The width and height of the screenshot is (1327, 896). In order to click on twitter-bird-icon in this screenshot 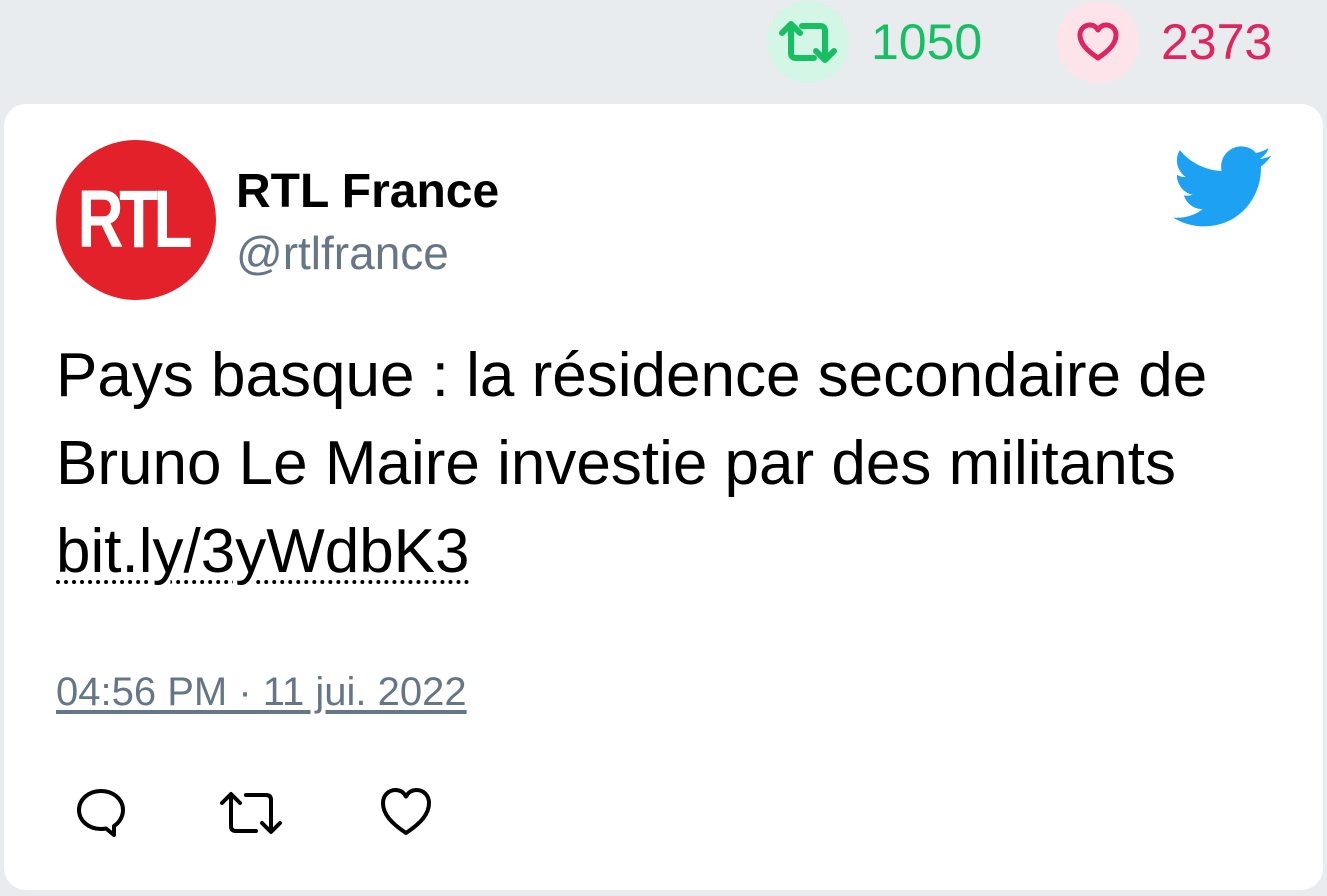, I will do `click(1222, 187)`.